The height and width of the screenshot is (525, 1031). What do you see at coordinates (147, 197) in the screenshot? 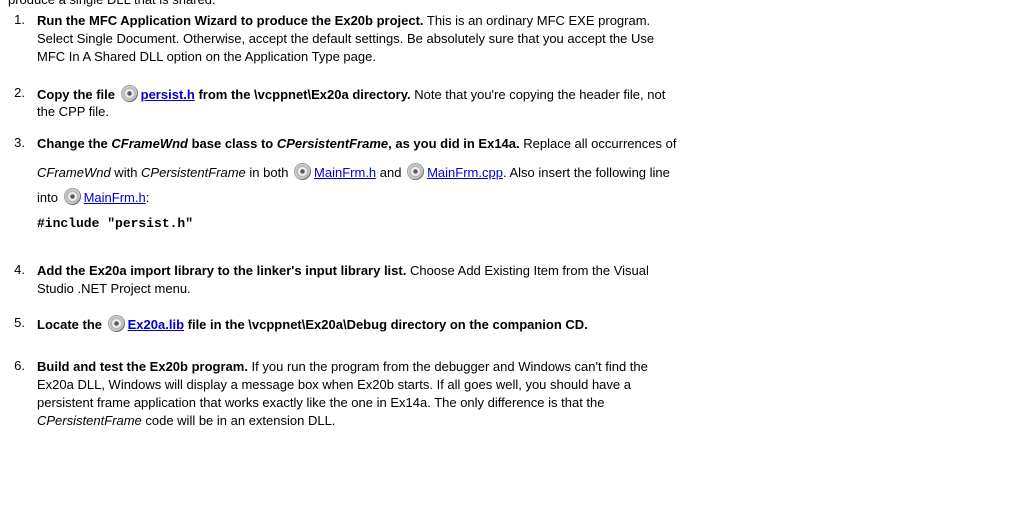
I see `step-text: :` at bounding box center [147, 197].